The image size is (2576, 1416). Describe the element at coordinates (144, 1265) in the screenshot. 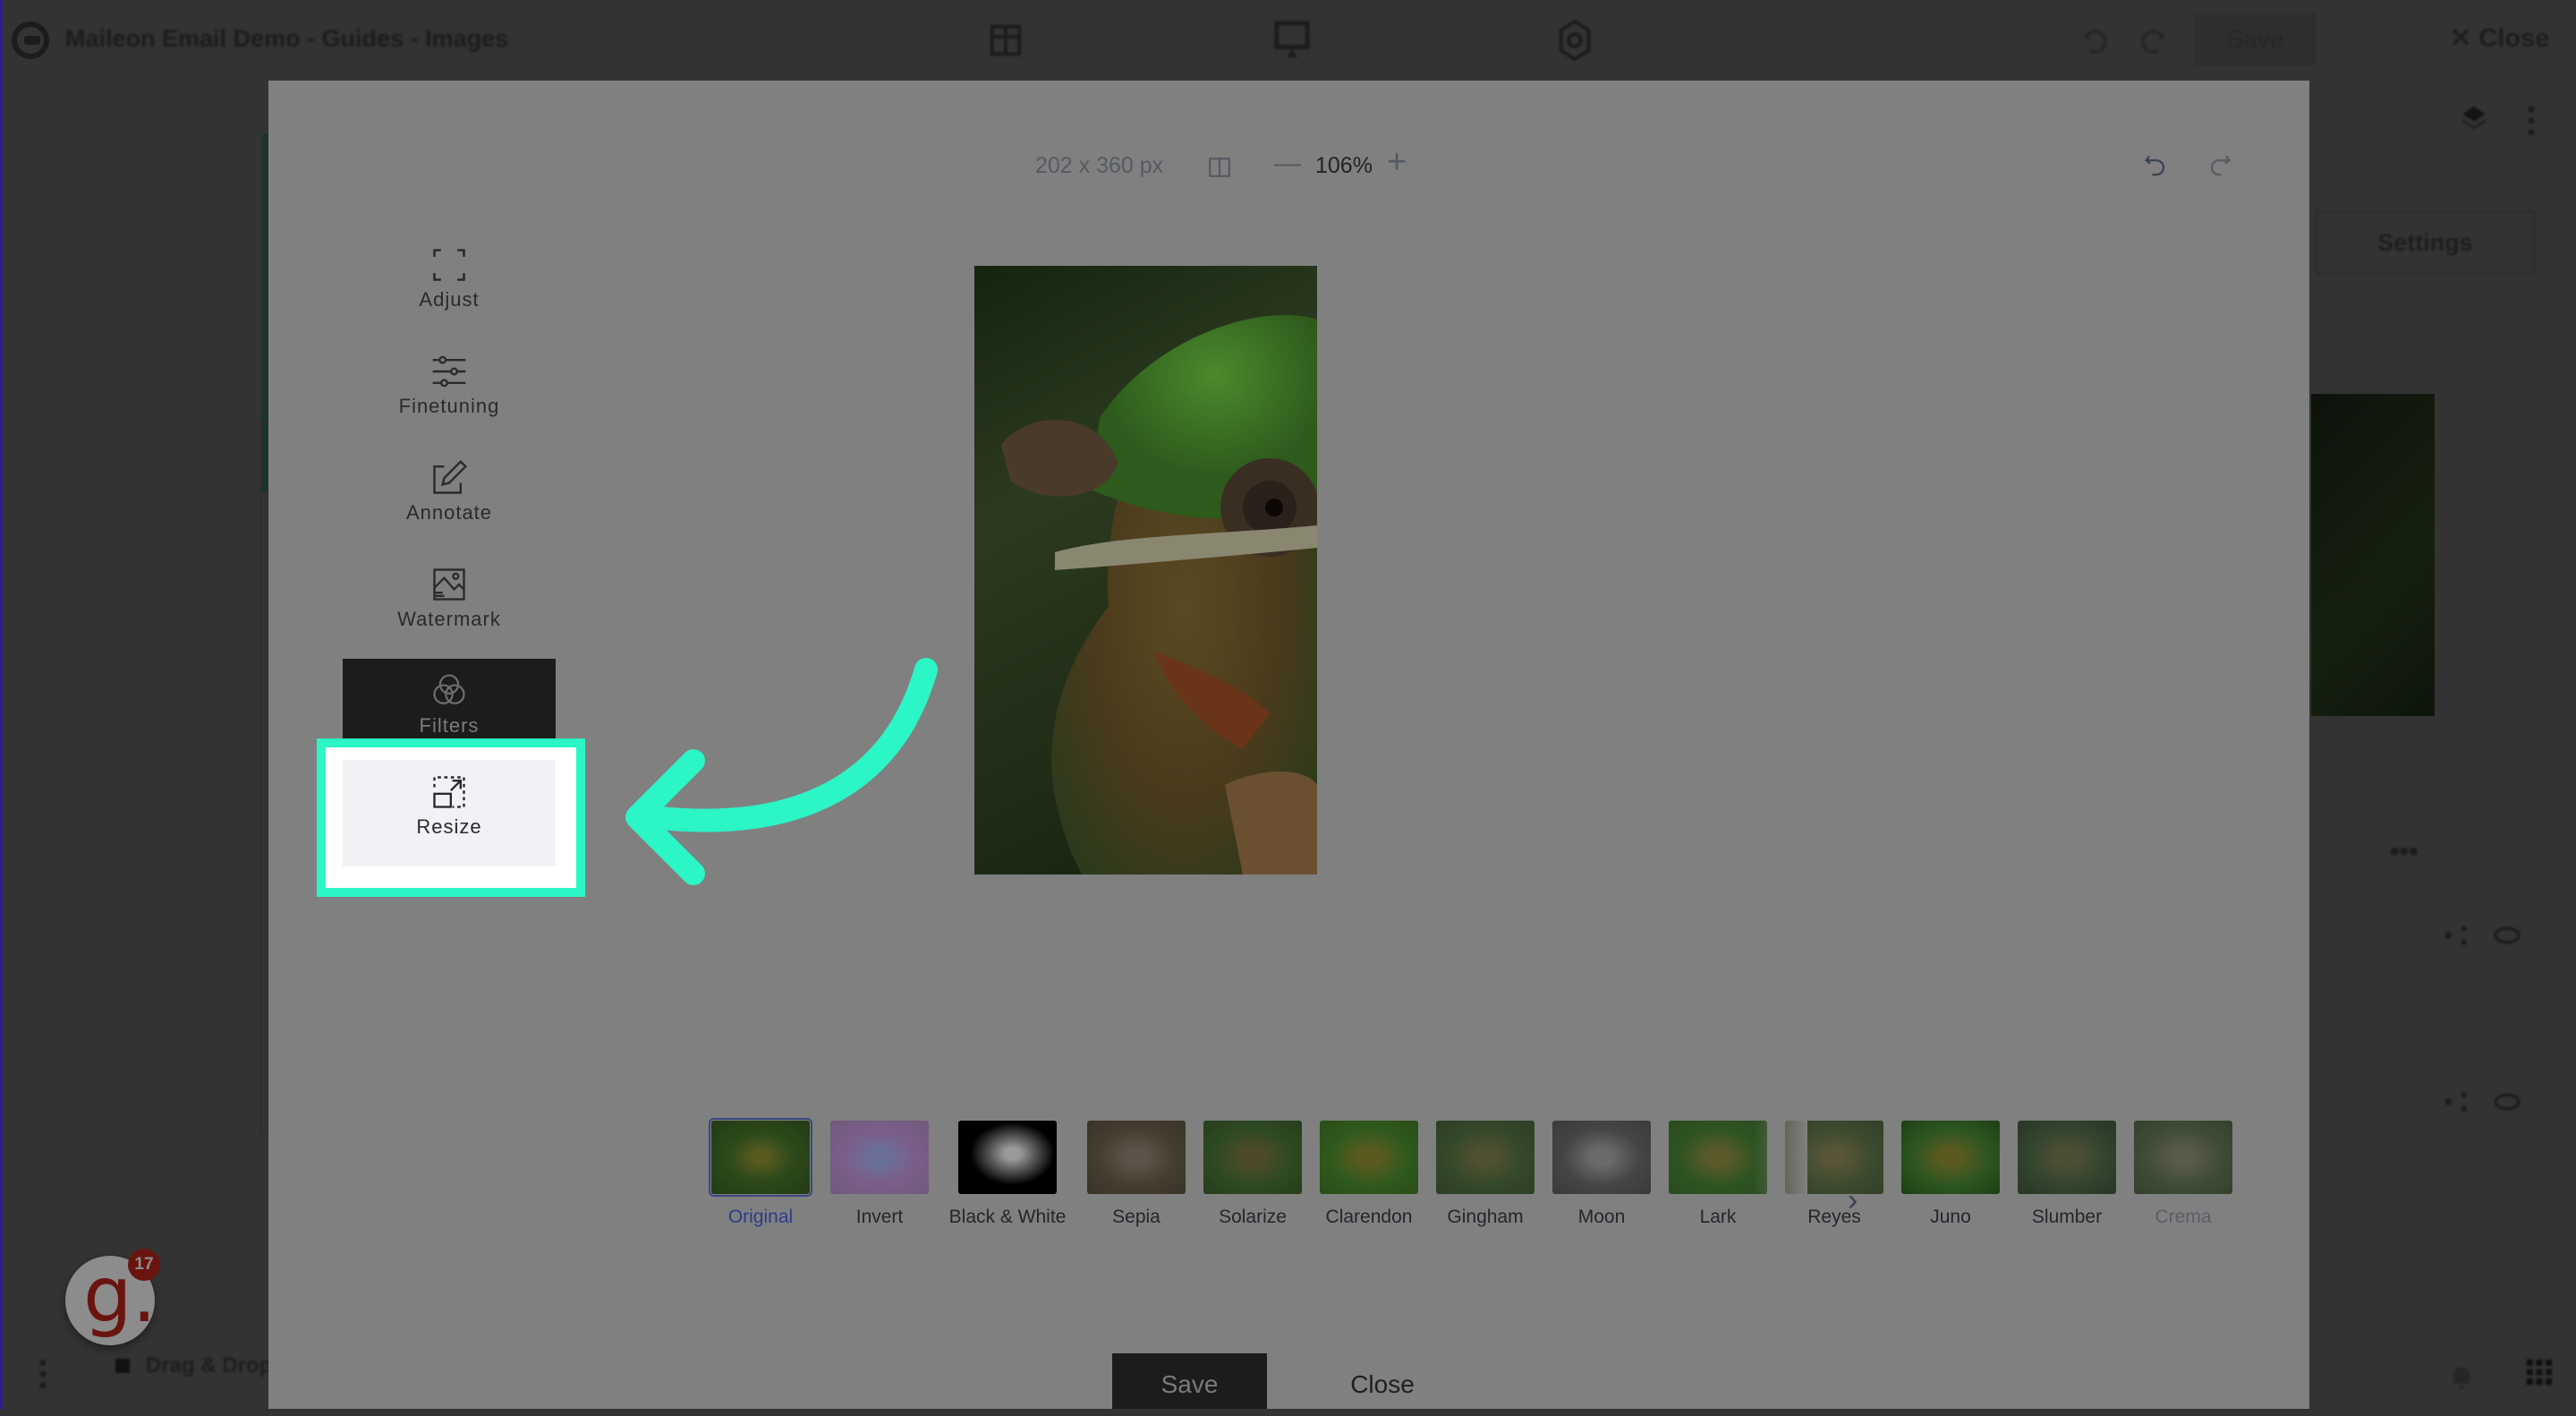

I see `notification-badge: 17` at that location.